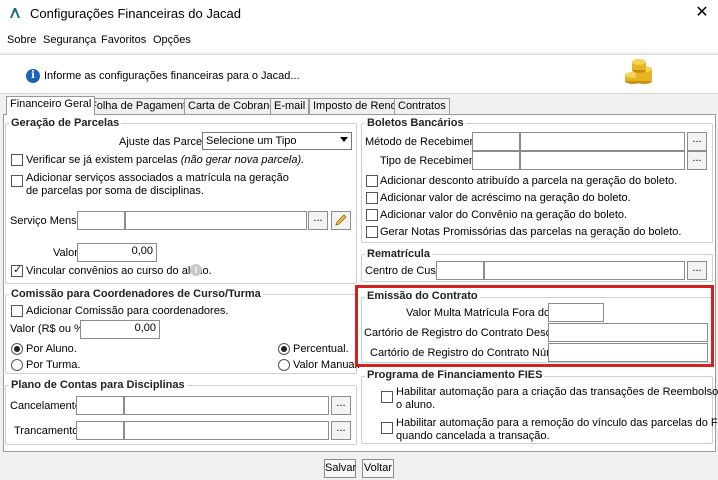 This screenshot has height=480, width=718. What do you see at coordinates (119, 271) in the screenshot?
I see `vincular-label: Vincular convênios ao curso do aluno.` at bounding box center [119, 271].